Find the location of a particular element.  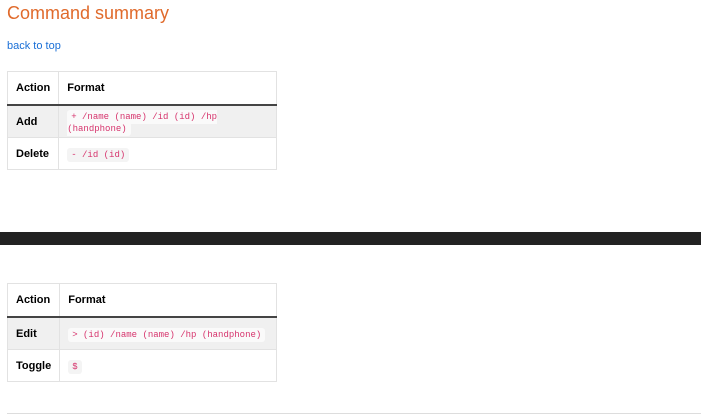

divider-bar is located at coordinates (350, 238).